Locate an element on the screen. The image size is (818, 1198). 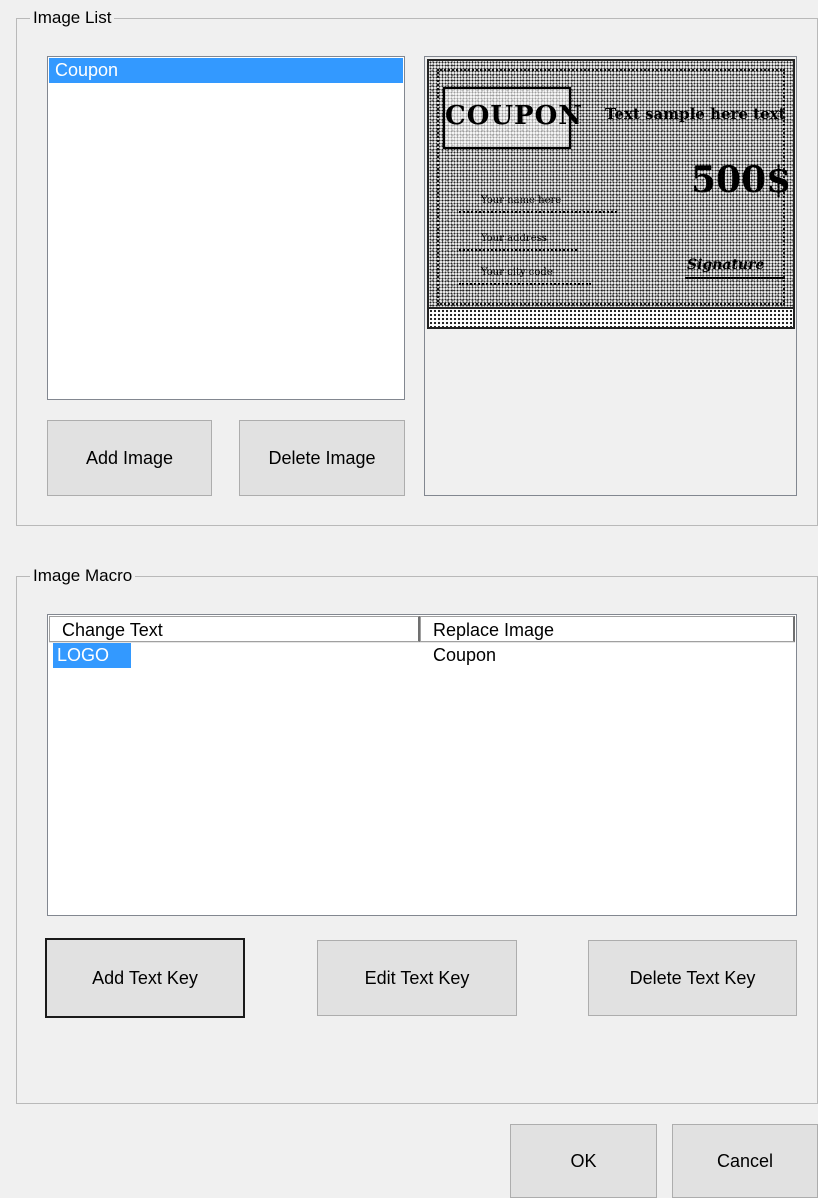
image-listbox: Coupon is located at coordinates (226, 228).